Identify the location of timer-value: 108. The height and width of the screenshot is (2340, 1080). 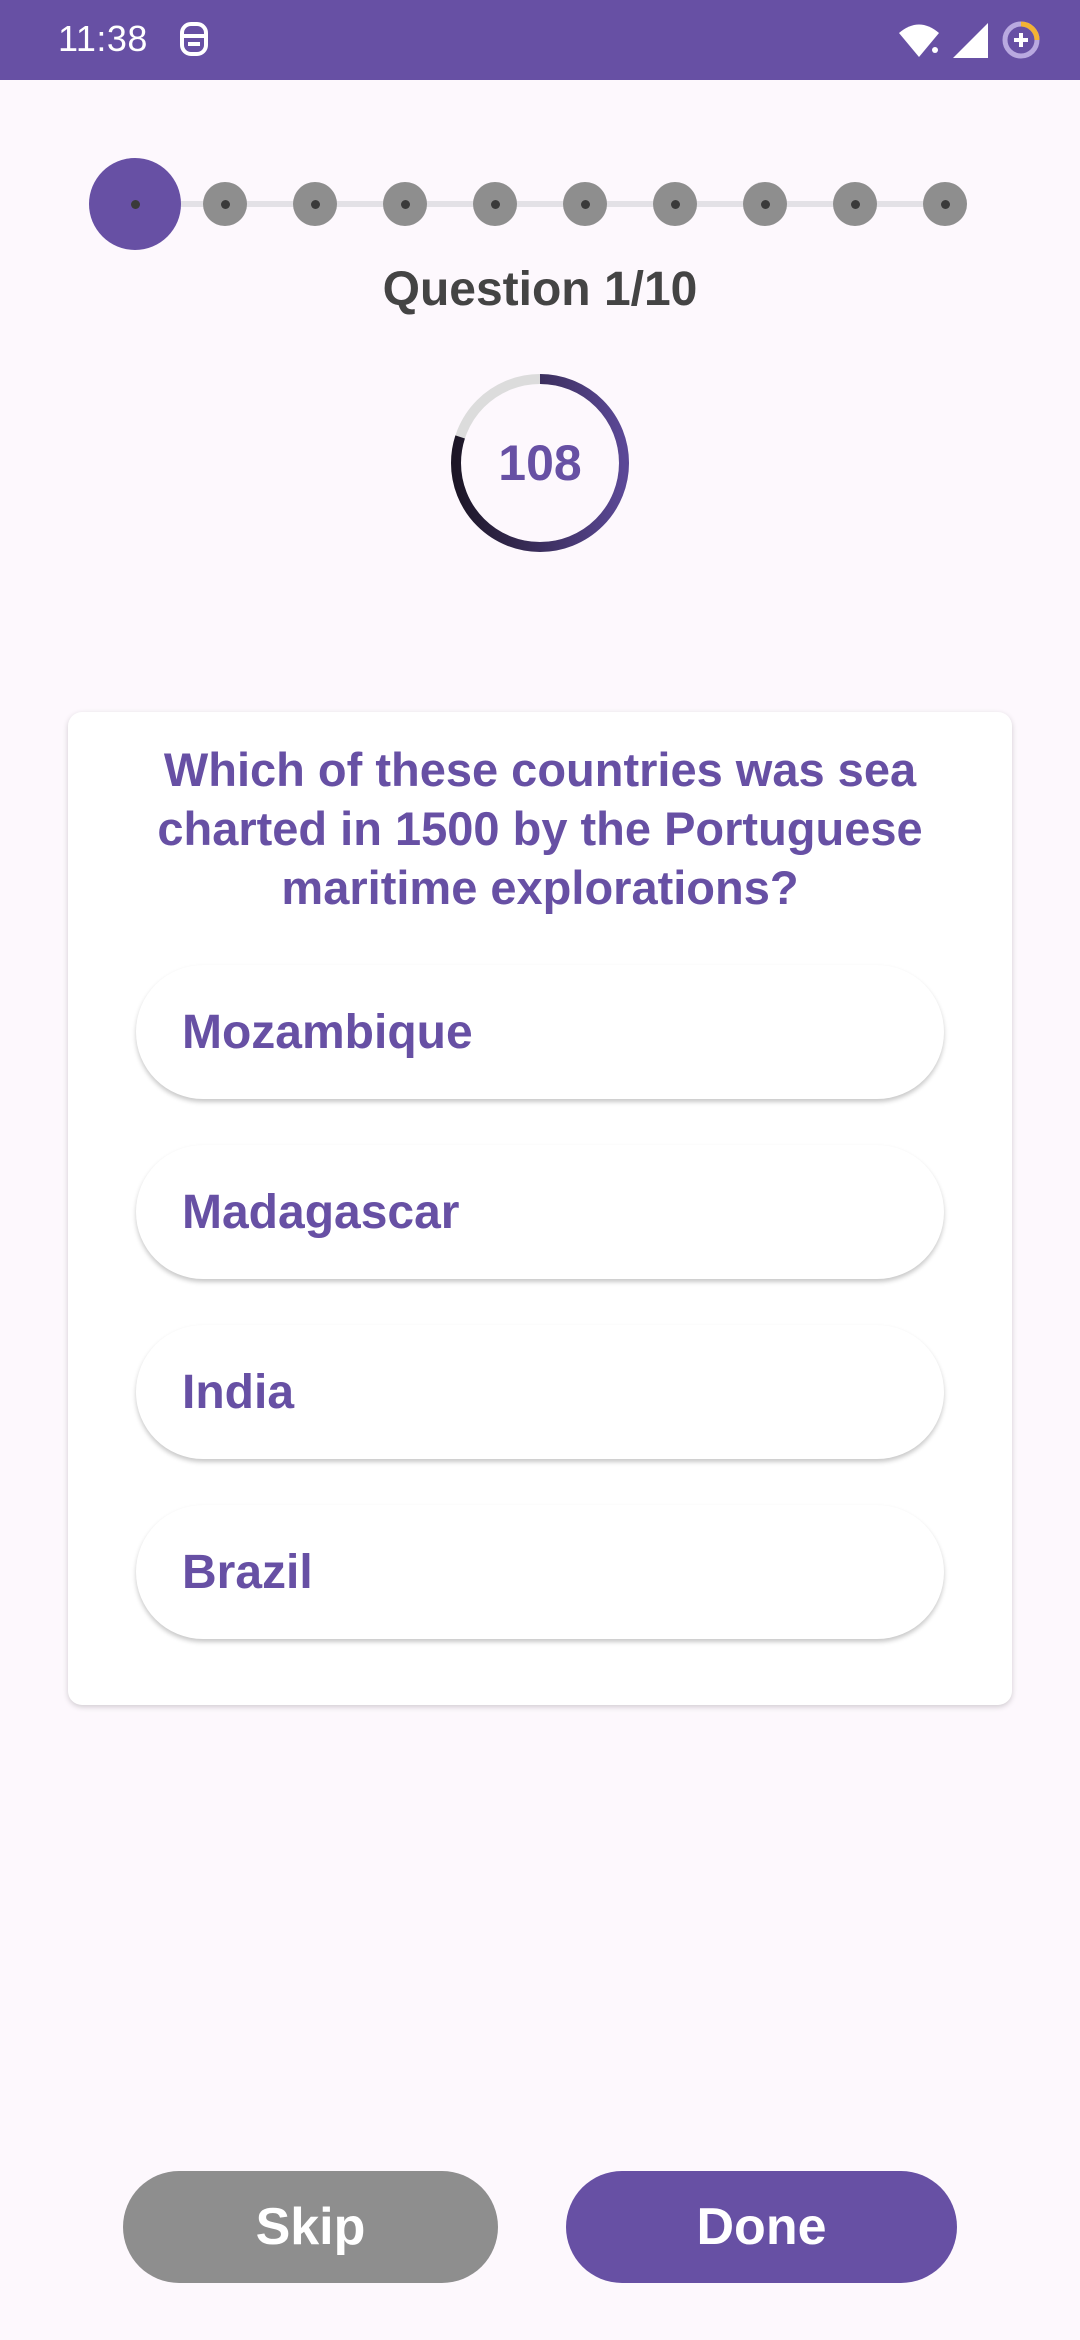
(540, 463).